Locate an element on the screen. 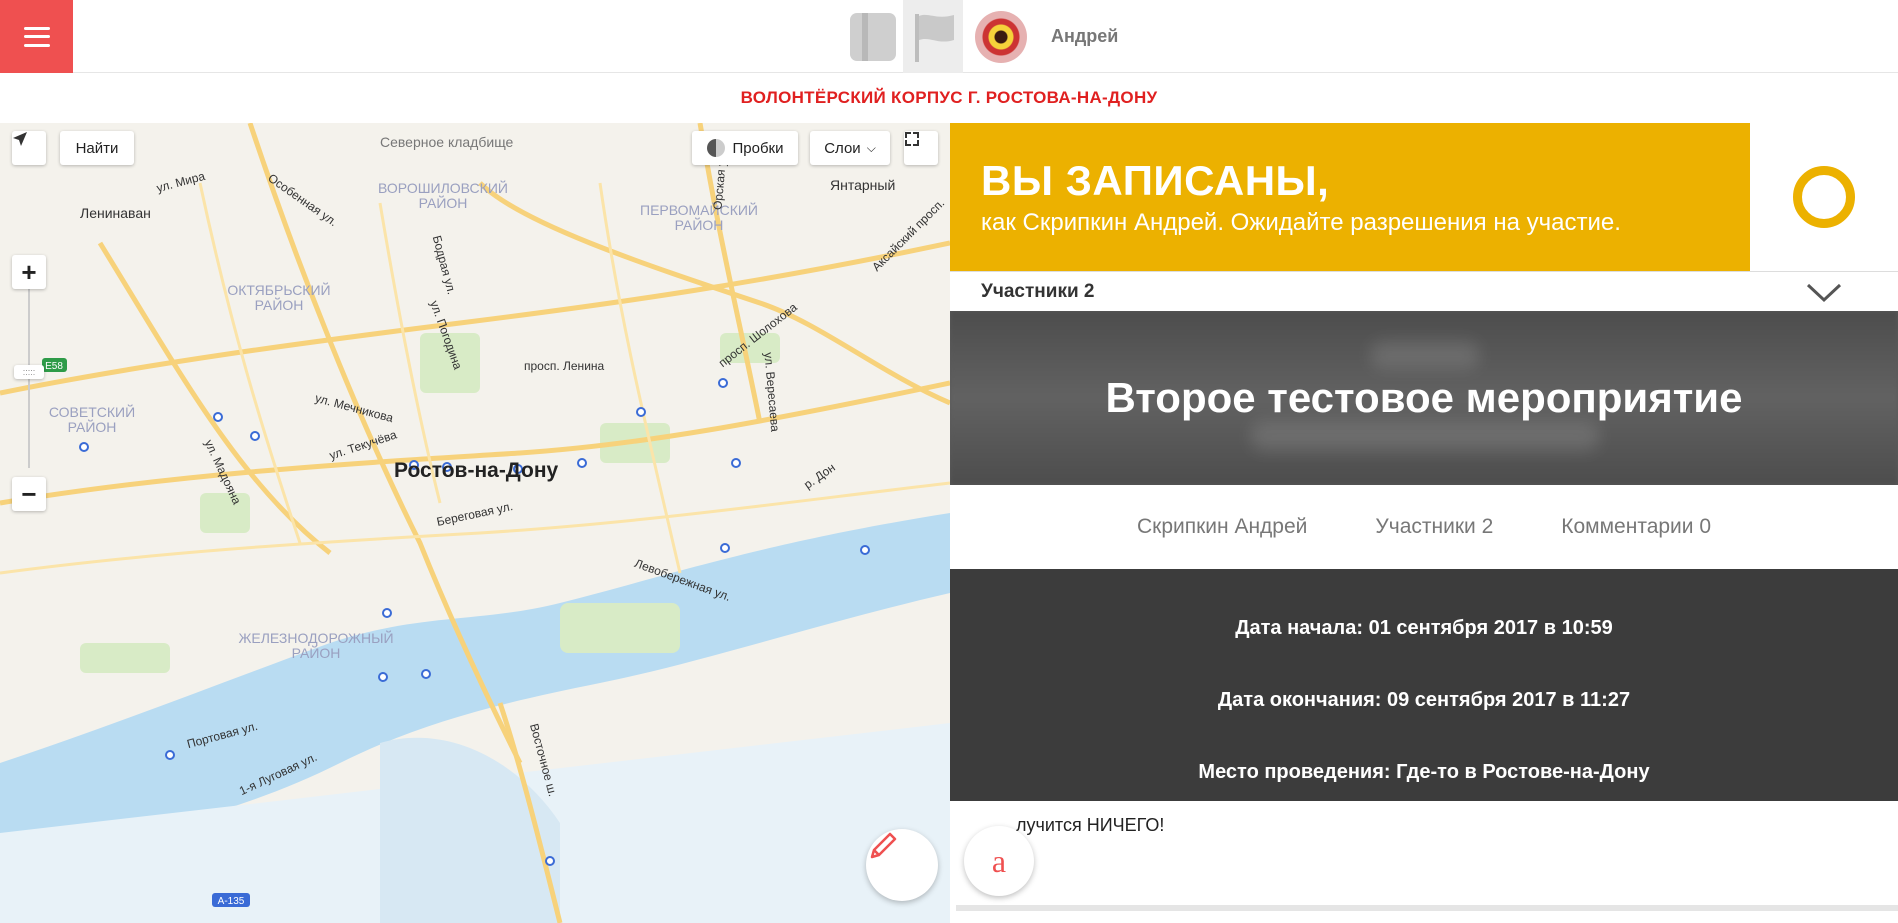 Image resolution: width=1898 pixels, height=923 pixels. flag-button is located at coordinates (933, 36).